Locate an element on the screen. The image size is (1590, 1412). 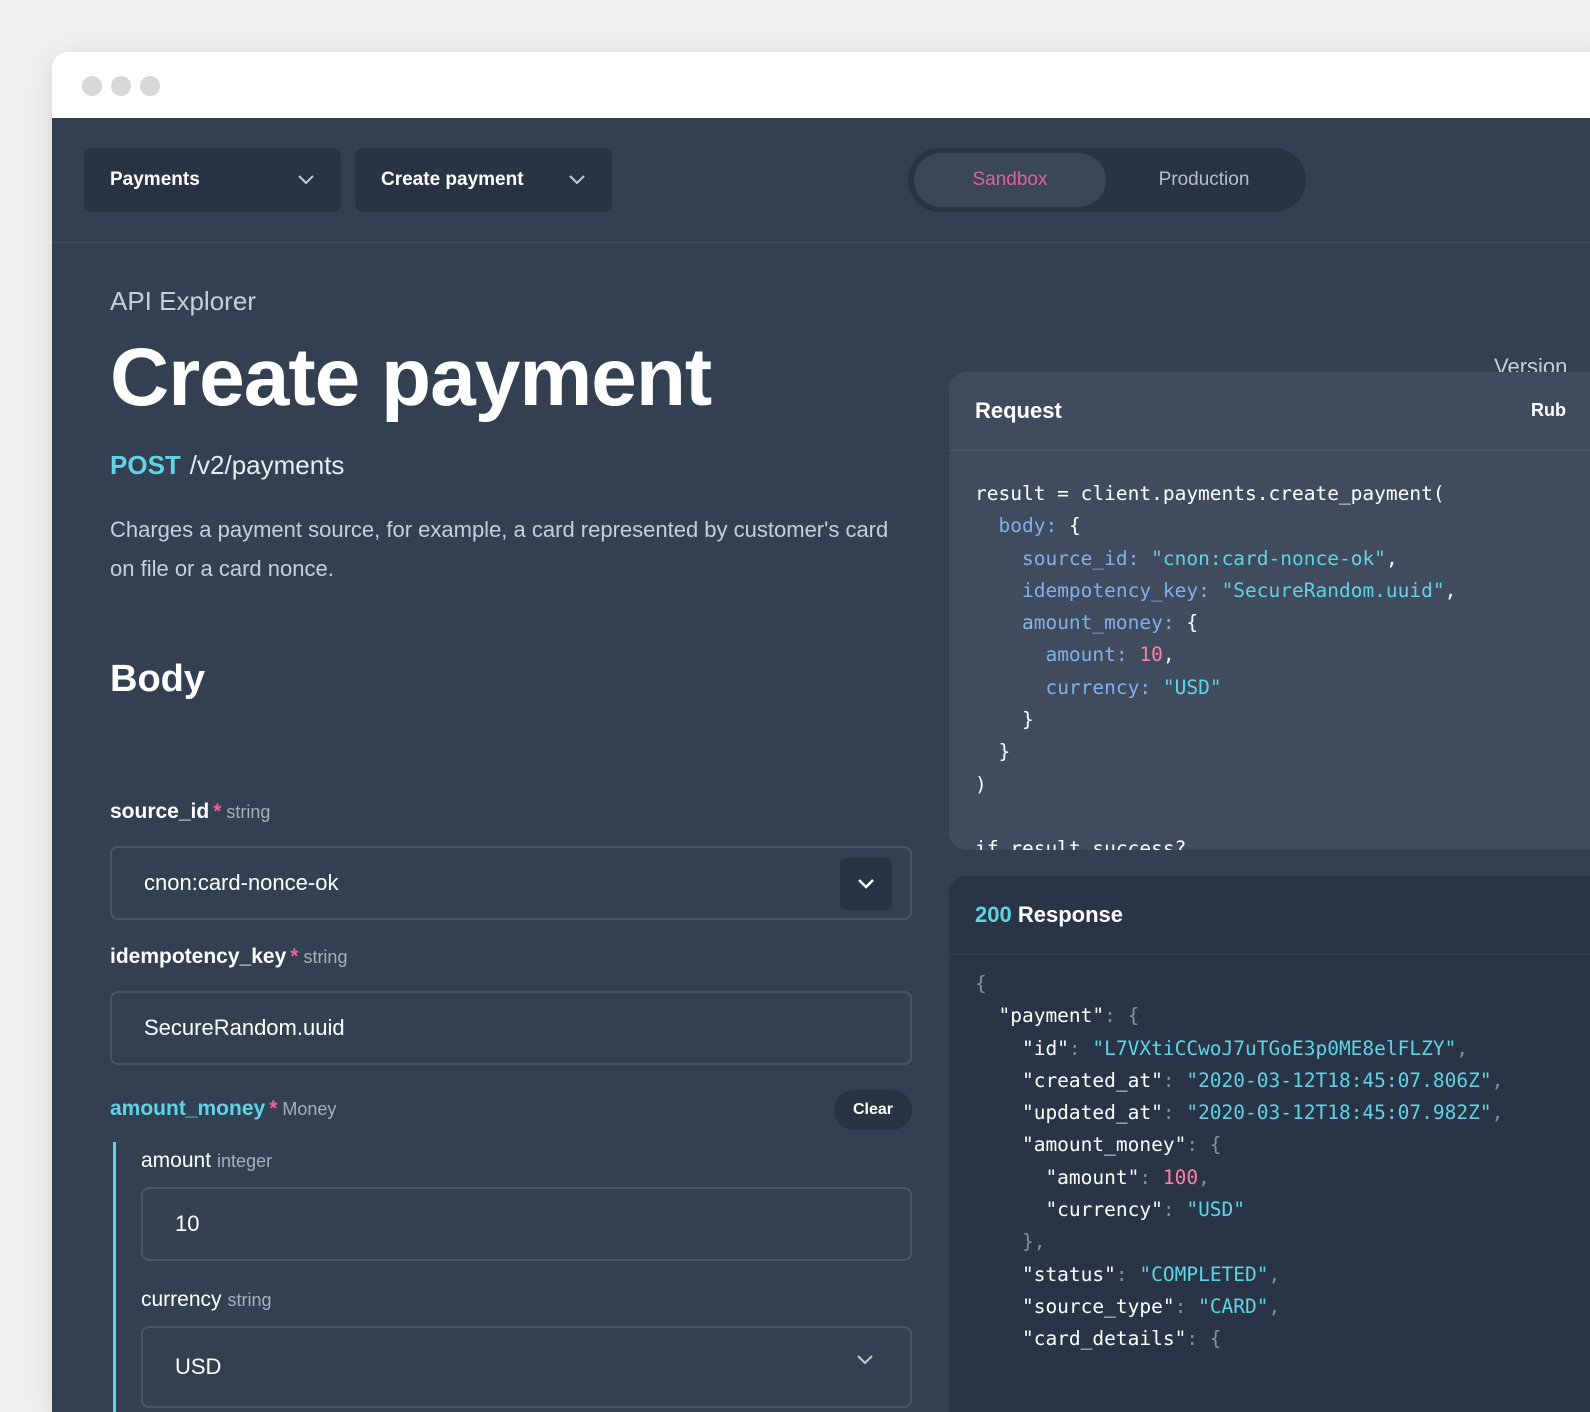
field-type: Money is located at coordinates (309, 1109).